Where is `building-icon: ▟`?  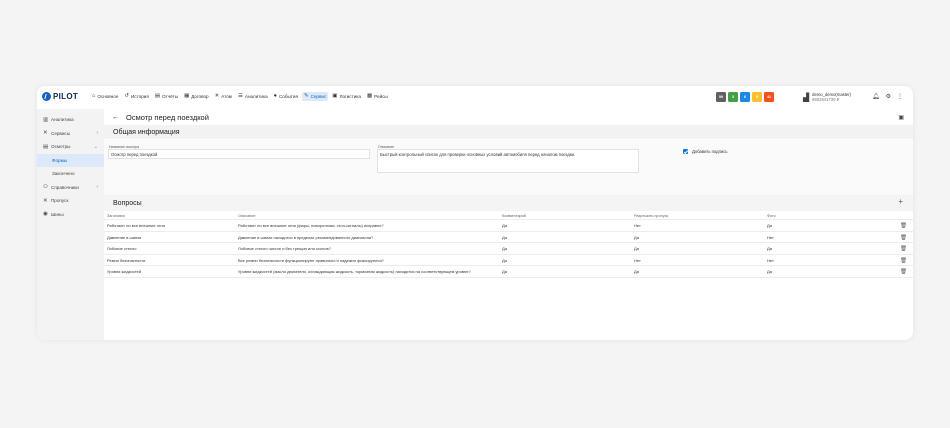
building-icon: ▟ is located at coordinates (806, 97).